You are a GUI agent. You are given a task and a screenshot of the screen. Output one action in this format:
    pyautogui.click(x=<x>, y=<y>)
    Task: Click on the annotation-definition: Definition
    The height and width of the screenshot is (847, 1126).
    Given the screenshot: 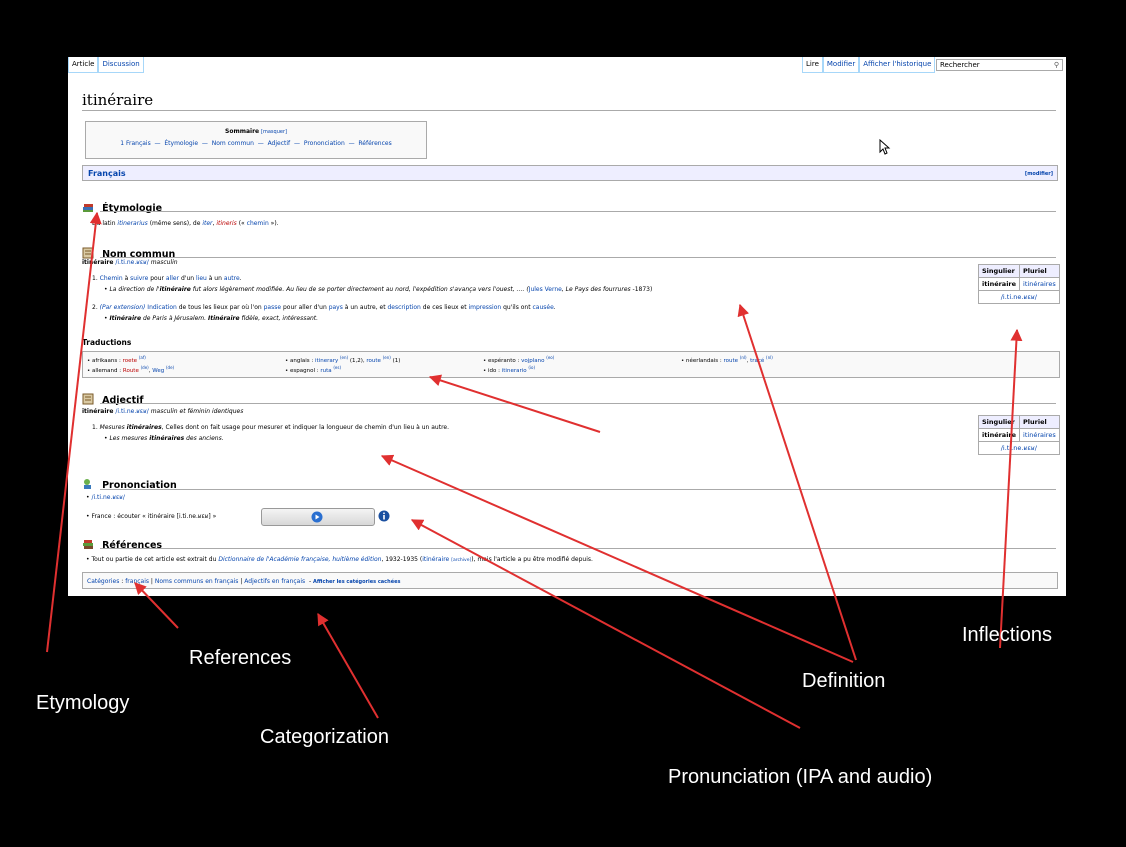 What is the action you would take?
    pyautogui.click(x=844, y=681)
    